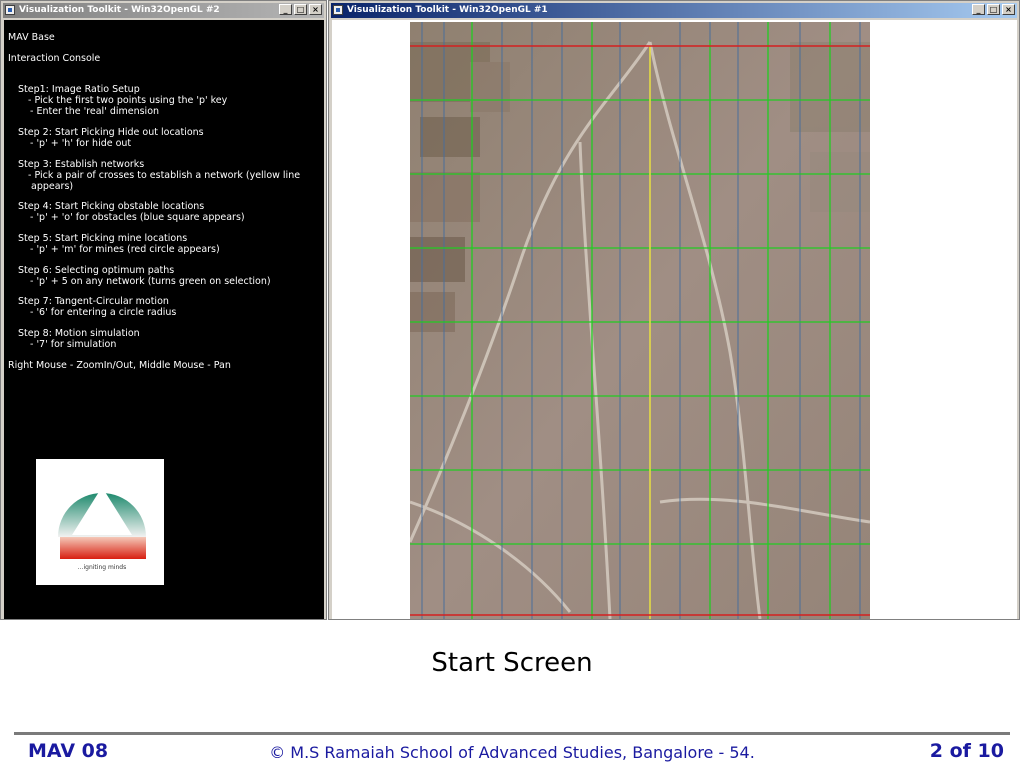  Describe the element at coordinates (111, 132) in the screenshot. I see `console-step: Step 2: Start Picking Hide out locations` at that location.